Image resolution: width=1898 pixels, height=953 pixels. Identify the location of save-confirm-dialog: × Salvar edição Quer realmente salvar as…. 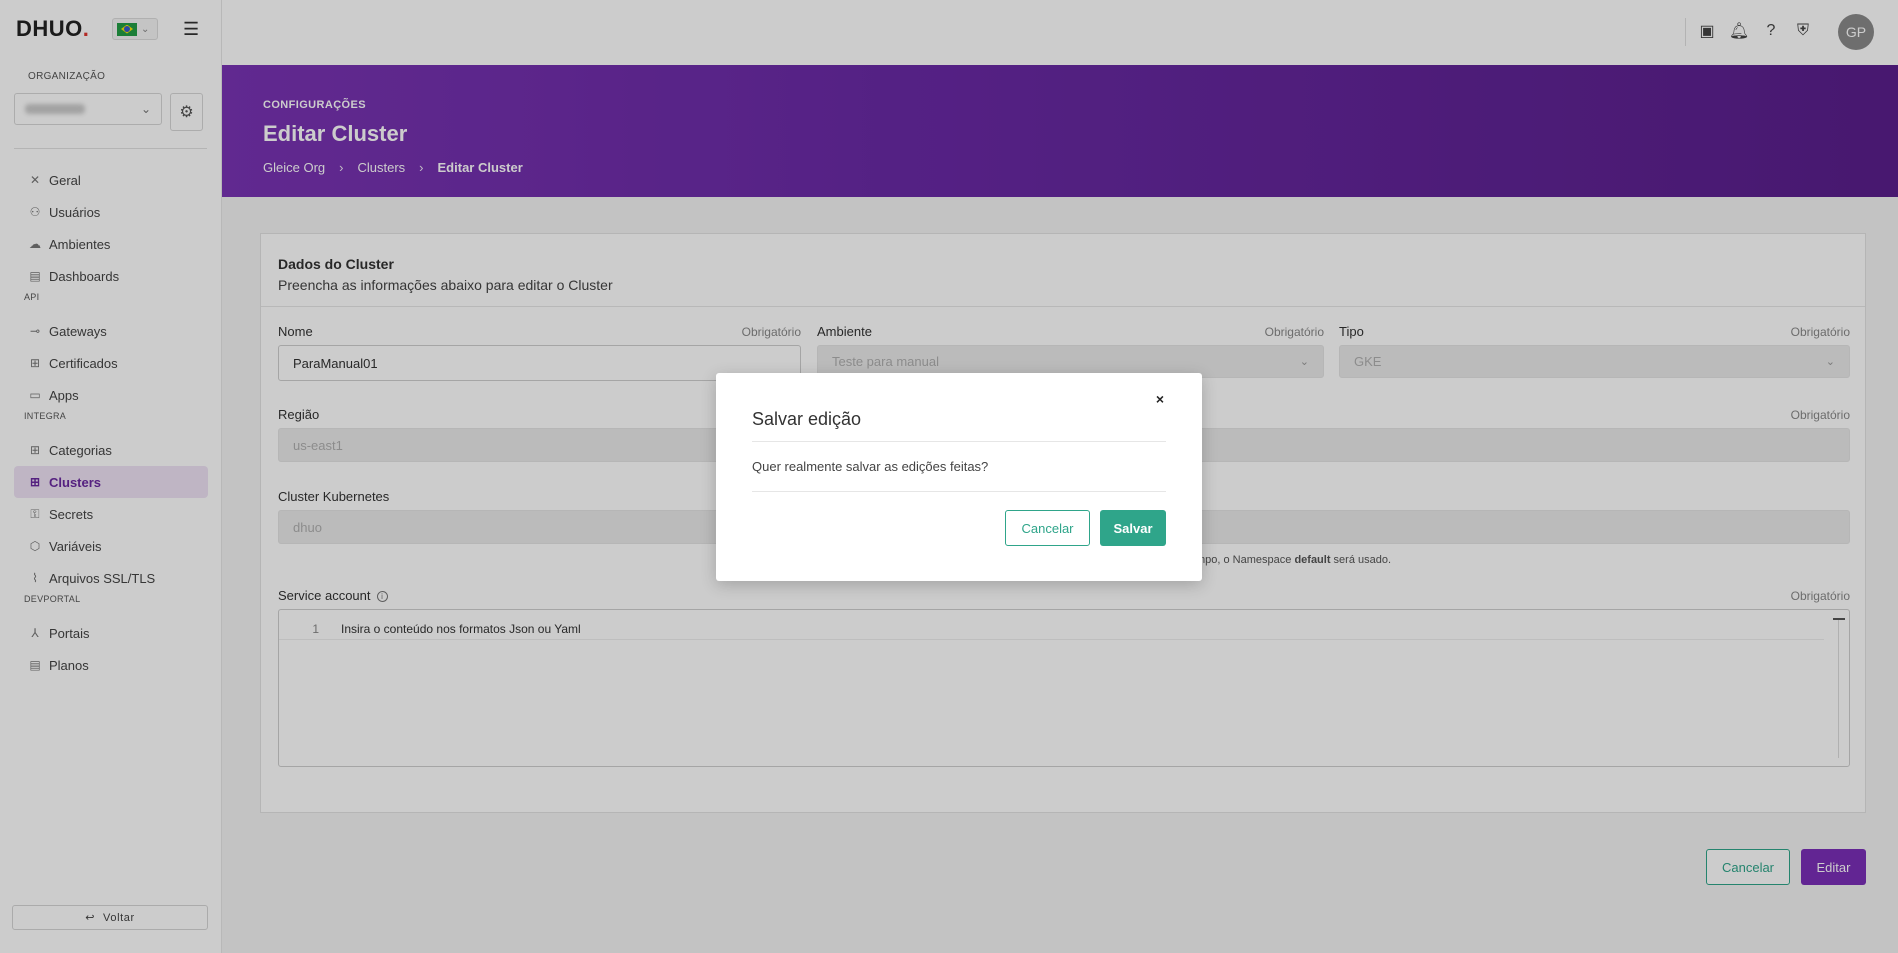
(959, 477).